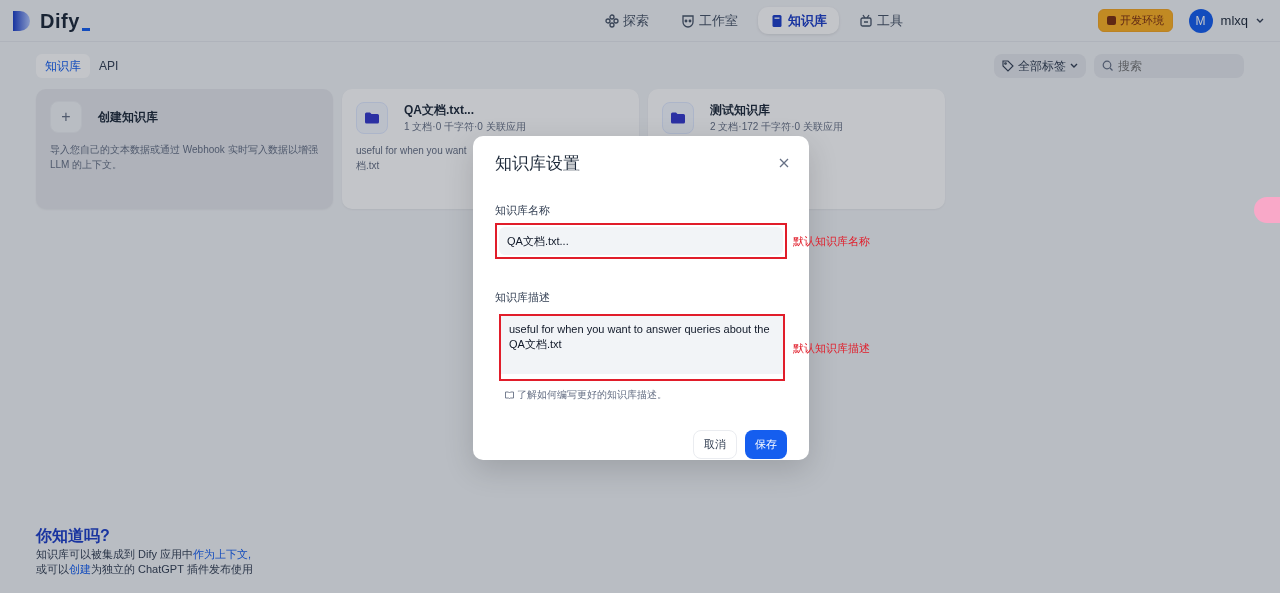 The width and height of the screenshot is (1280, 593). I want to click on card-description: 导入您自己的文本数据或通过 Webhook 实时写入数据以增强 LLM 的上下文。, so click(184, 157).